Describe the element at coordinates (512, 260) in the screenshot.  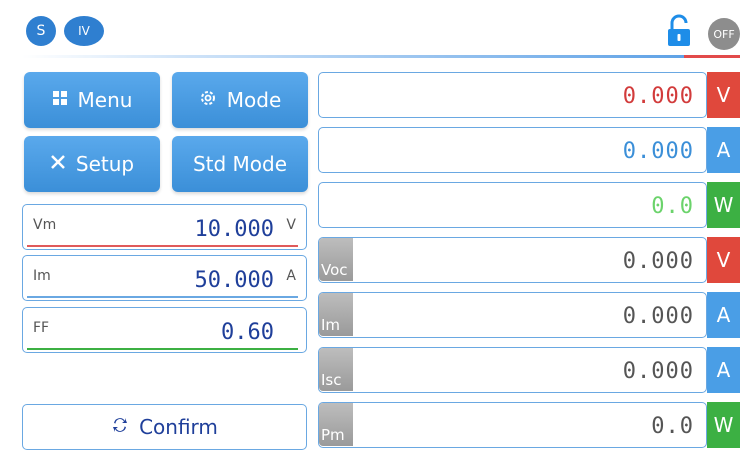
I see `reading-display: Voc 0.000` at that location.